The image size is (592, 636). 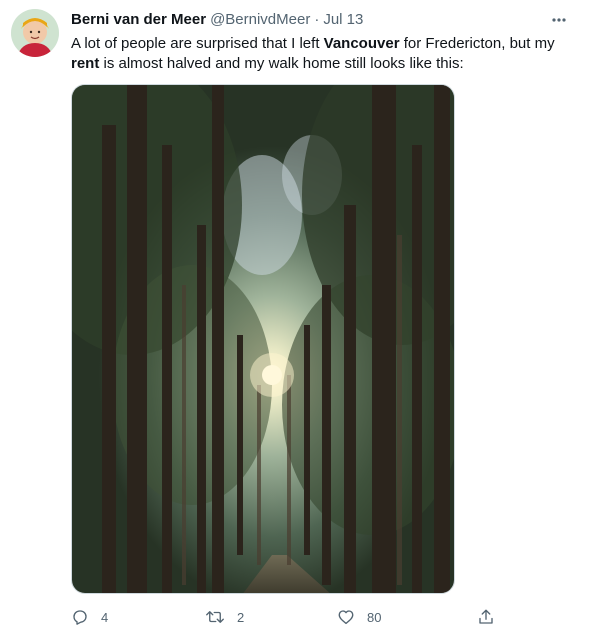 I want to click on retweet-count: 2, so click(x=241, y=617).